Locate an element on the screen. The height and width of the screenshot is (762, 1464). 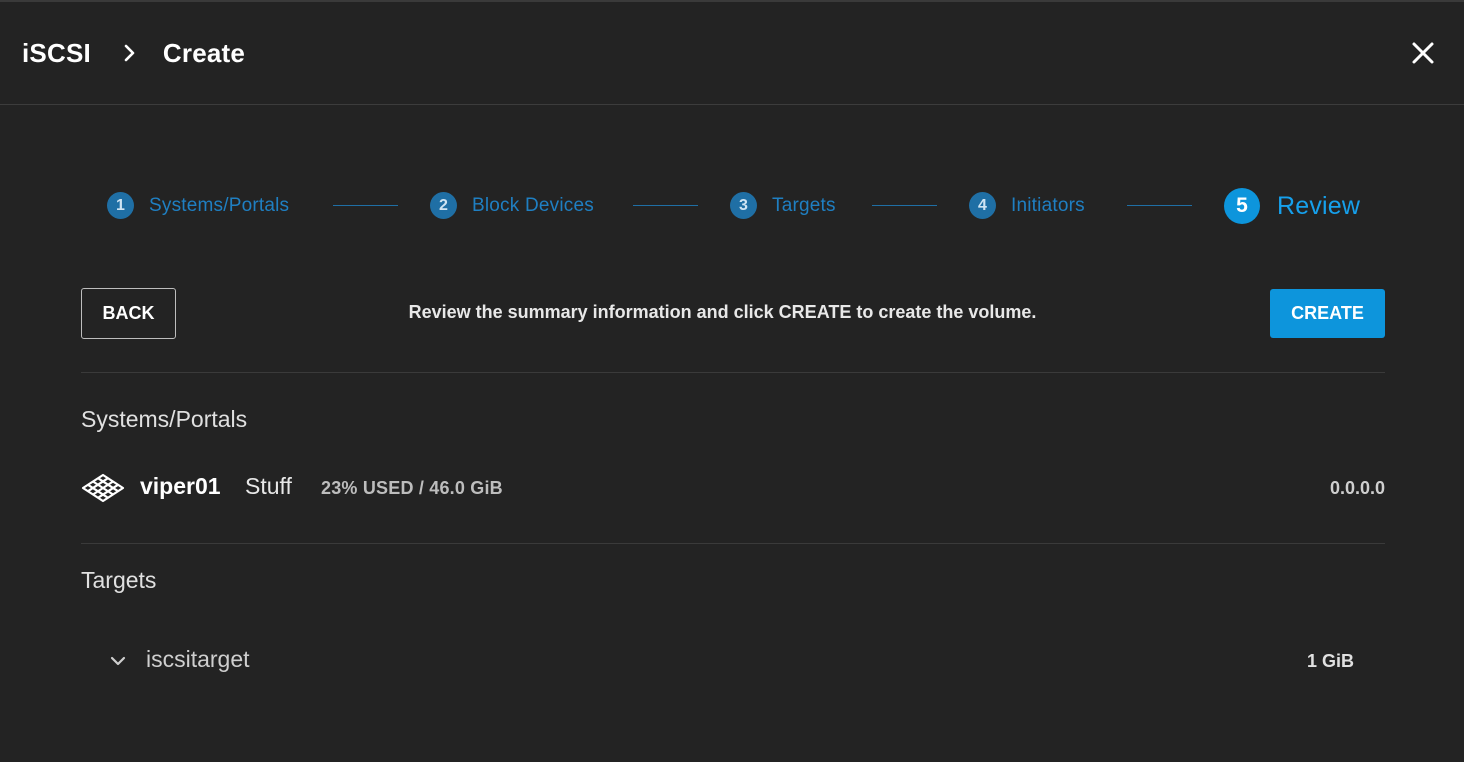
target-name: iscsitarget is located at coordinates (198, 659).